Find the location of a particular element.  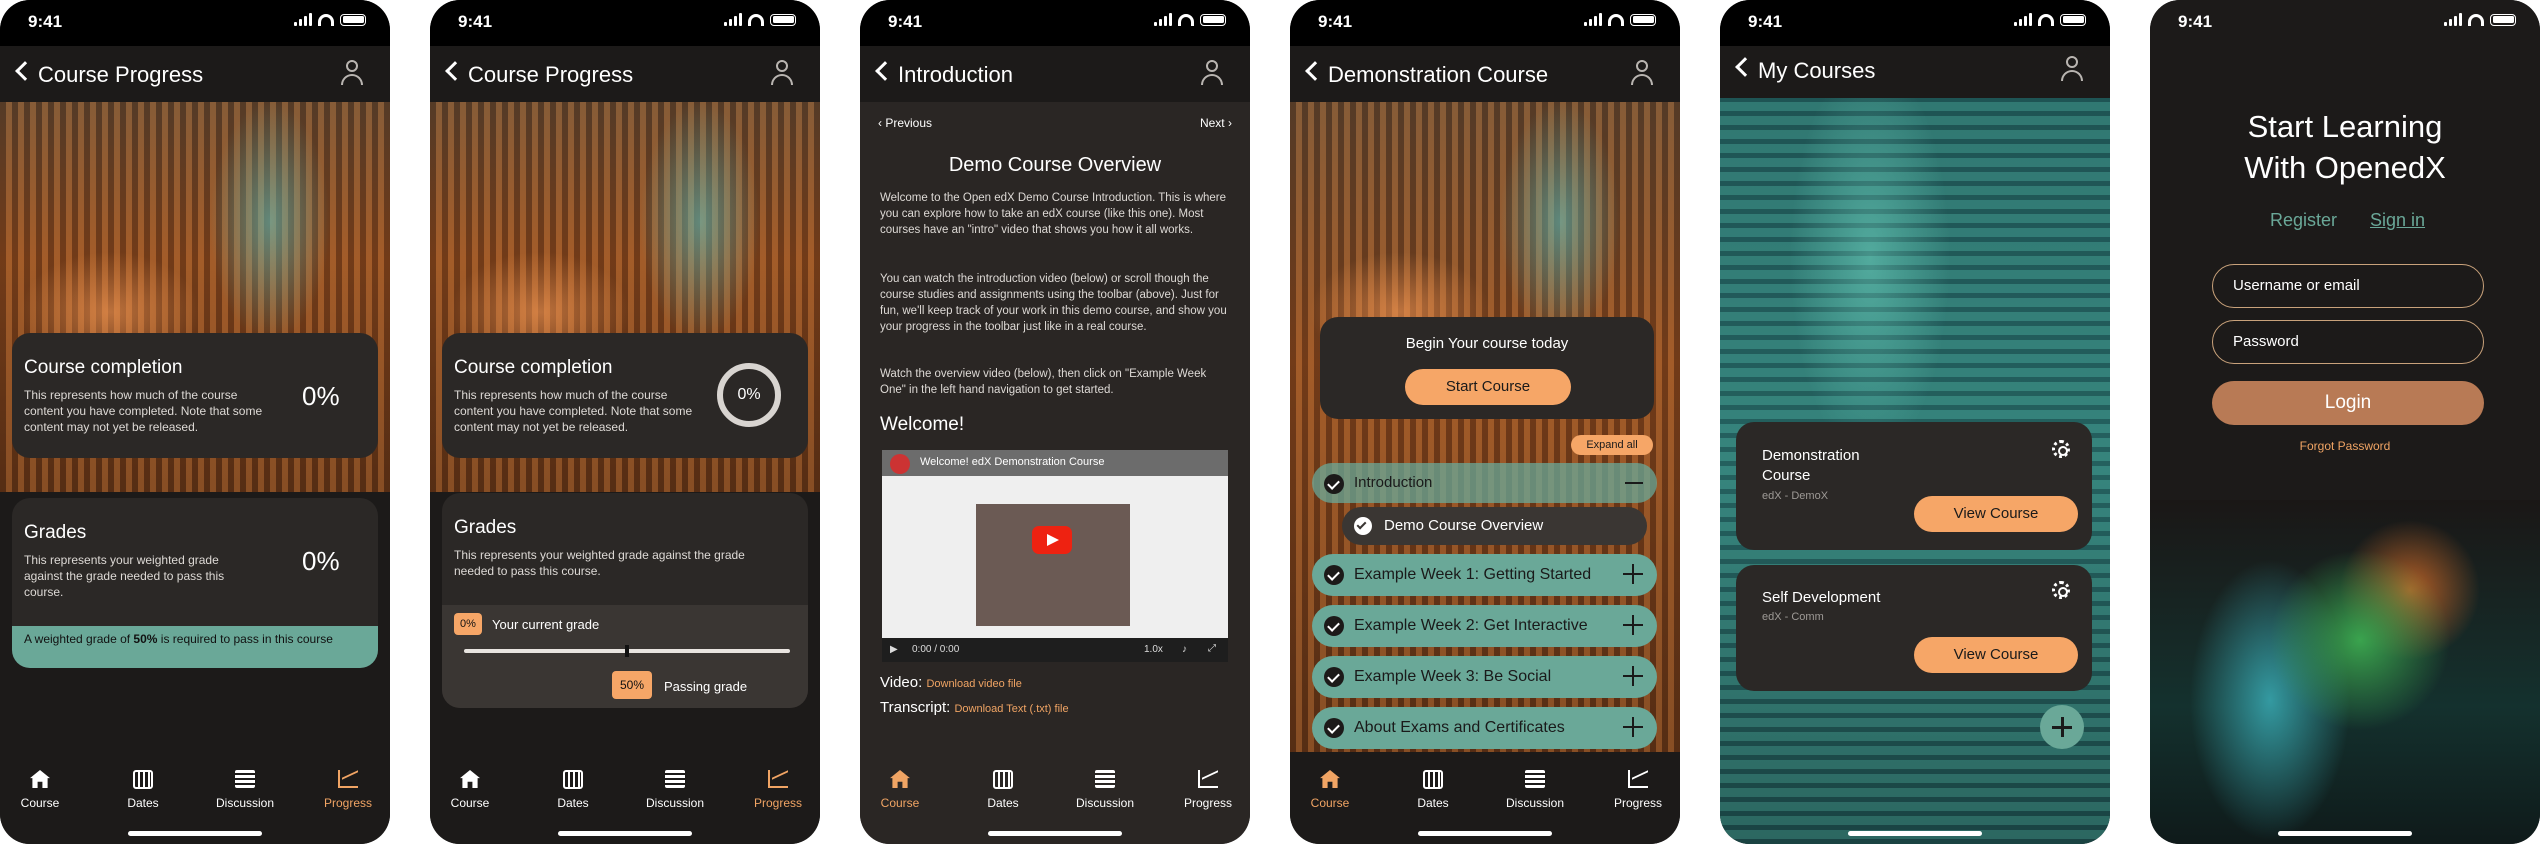

fullscreen-icon: ⤢ is located at coordinates (1212, 648).